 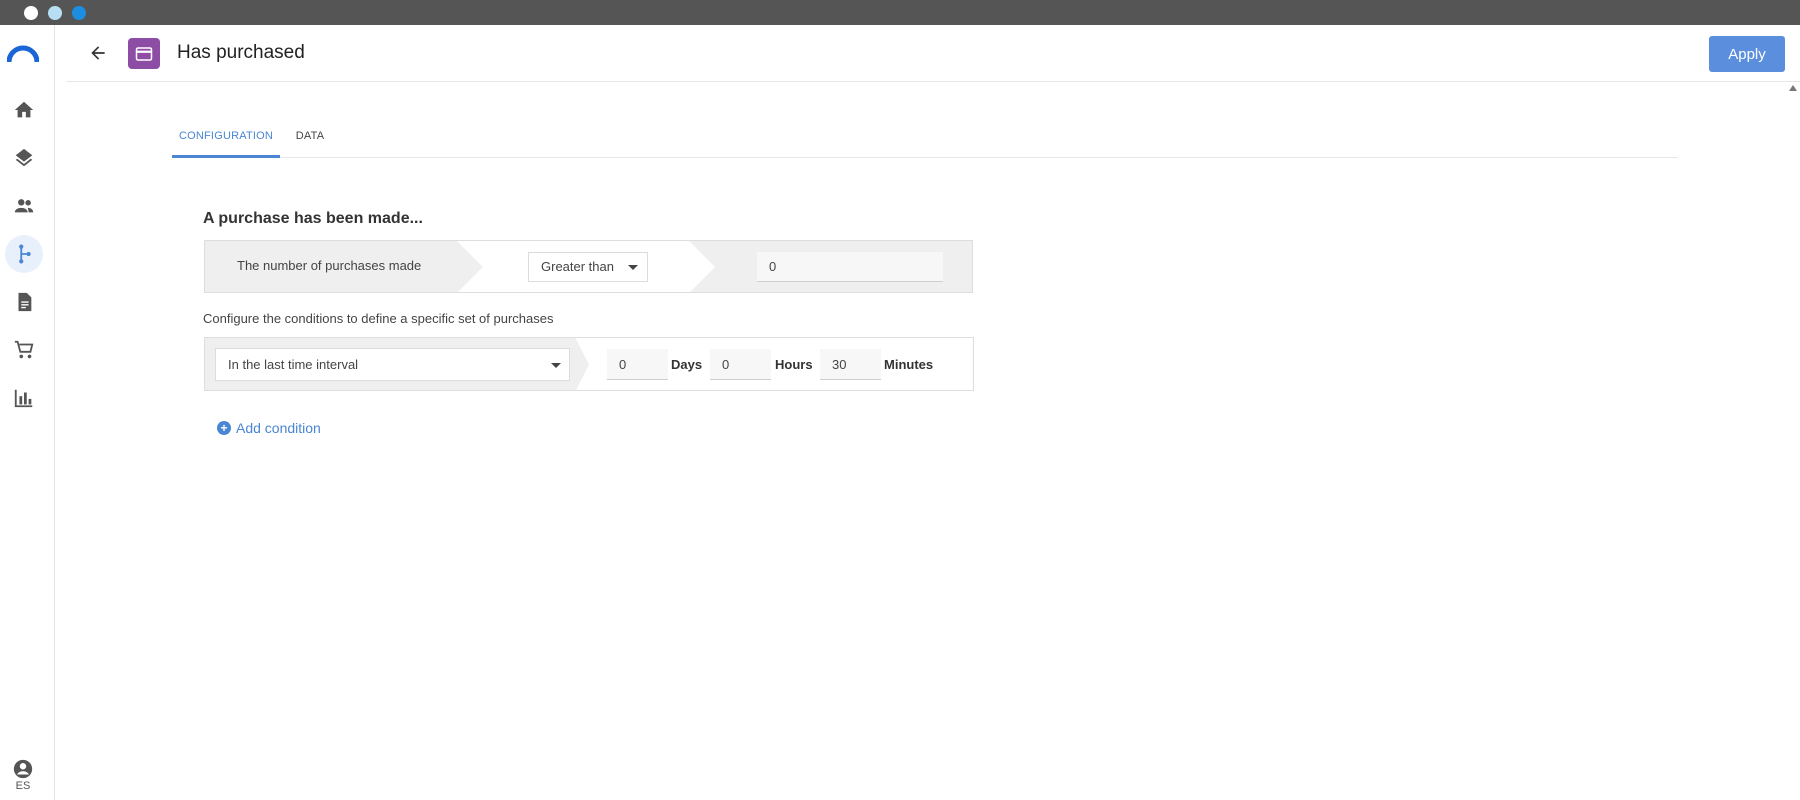 I want to click on rail-item-documents, so click(x=24, y=302).